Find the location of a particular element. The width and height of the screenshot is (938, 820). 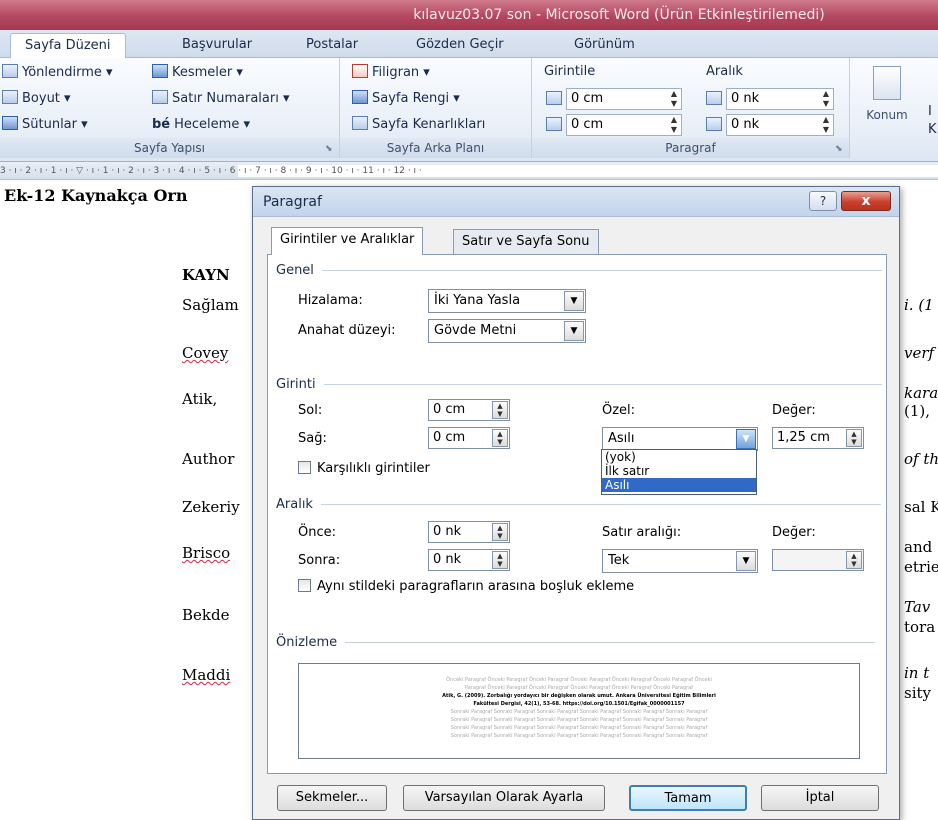

mirror-indents-checkbox: Karşılıklı girintiler is located at coordinates (364, 468).